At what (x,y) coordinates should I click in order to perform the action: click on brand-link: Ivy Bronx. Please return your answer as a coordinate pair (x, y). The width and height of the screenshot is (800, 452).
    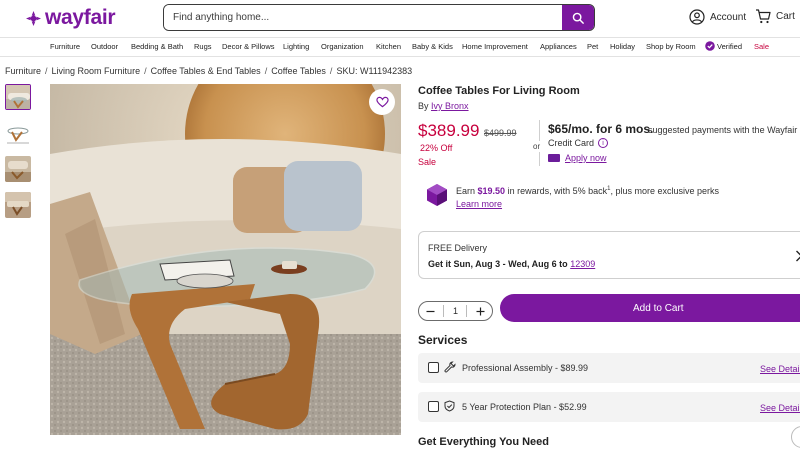
    Looking at the image, I should click on (450, 106).